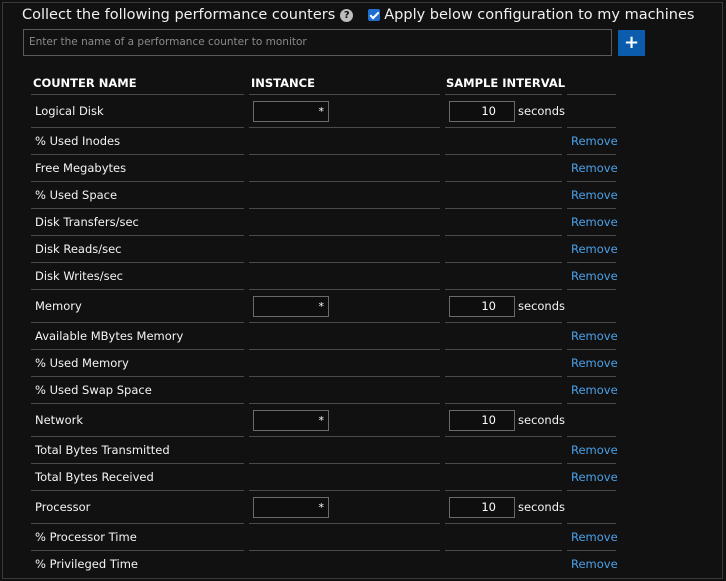 This screenshot has width=726, height=581. Describe the element at coordinates (539, 15) in the screenshot. I see `apply-config-label: Apply below configuration to my machines` at that location.